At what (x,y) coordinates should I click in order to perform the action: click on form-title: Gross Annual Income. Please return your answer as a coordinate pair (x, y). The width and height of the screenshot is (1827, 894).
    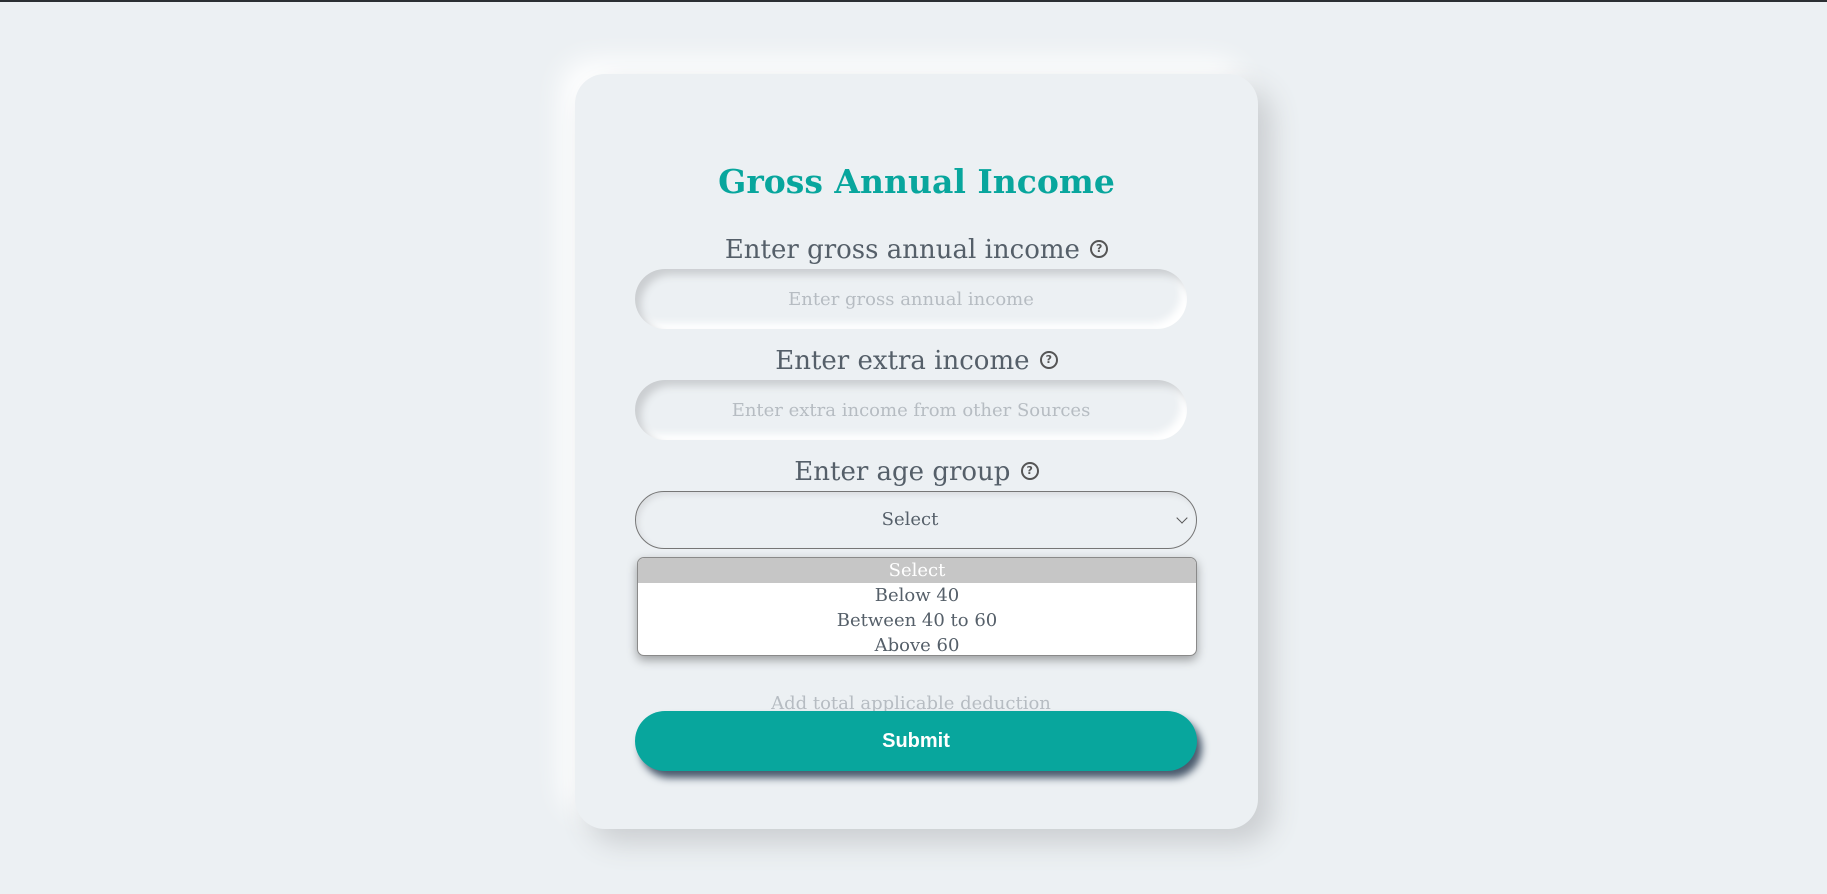
    Looking at the image, I should click on (916, 181).